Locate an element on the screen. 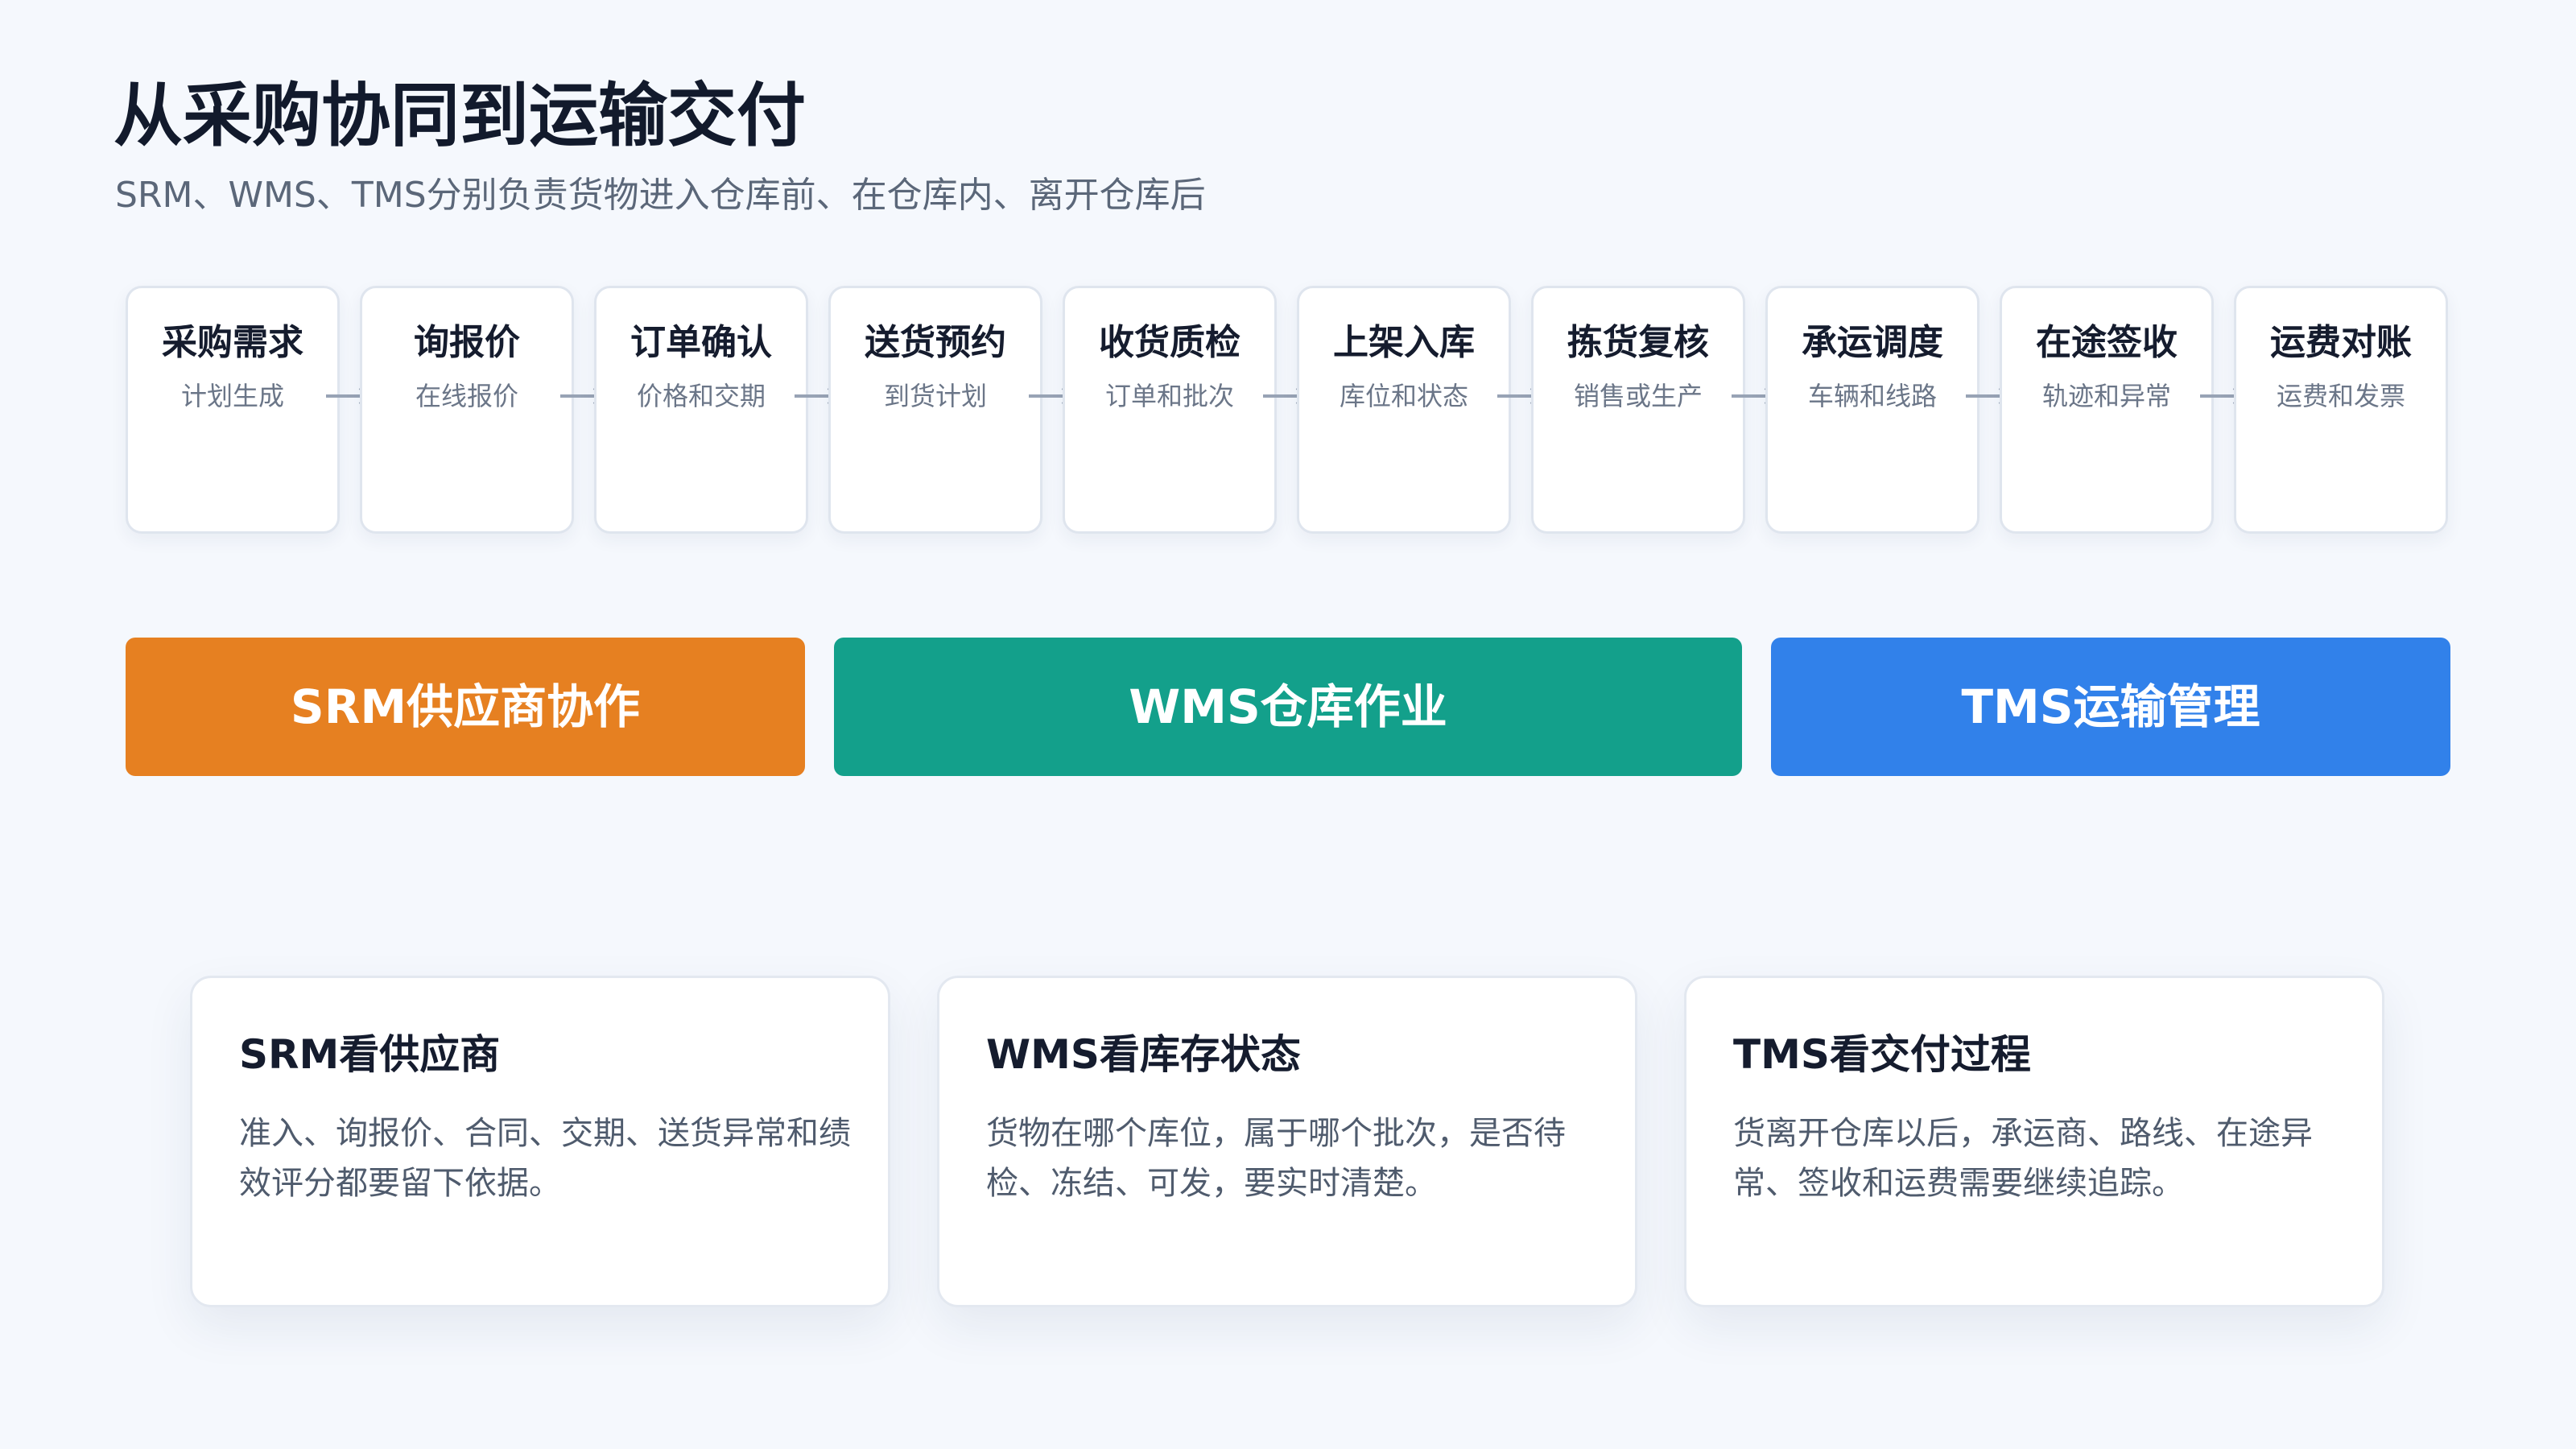  flow-step-title: 在途签收 is located at coordinates (2107, 342).